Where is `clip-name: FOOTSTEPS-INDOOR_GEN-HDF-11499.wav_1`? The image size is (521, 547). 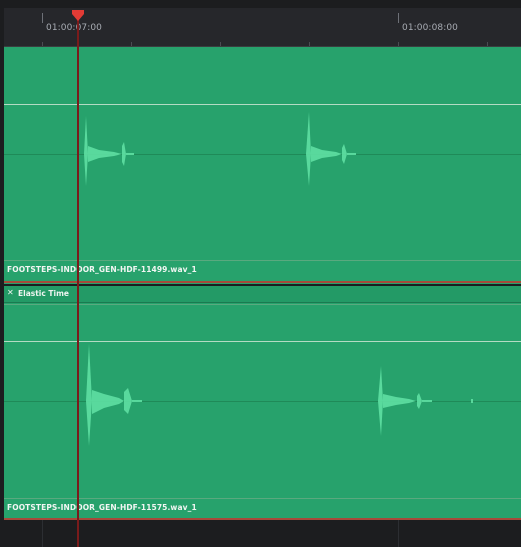 clip-name: FOOTSTEPS-INDOOR_GEN-HDF-11499.wav_1 is located at coordinates (102, 269).